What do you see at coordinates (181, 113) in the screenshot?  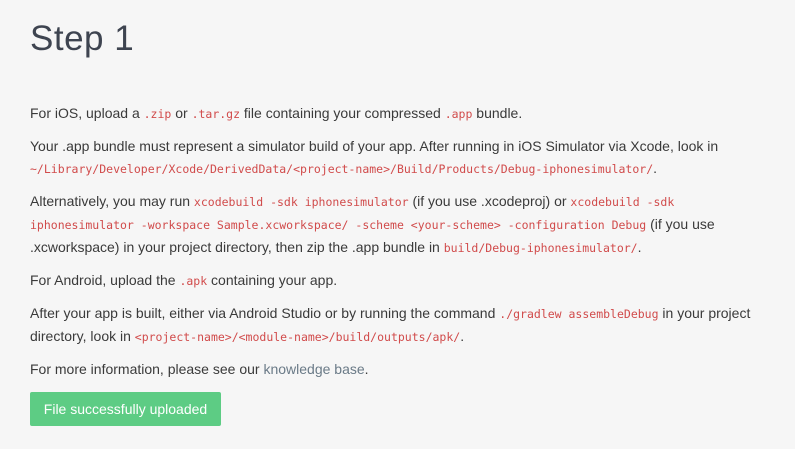 I see `ios-text: or` at bounding box center [181, 113].